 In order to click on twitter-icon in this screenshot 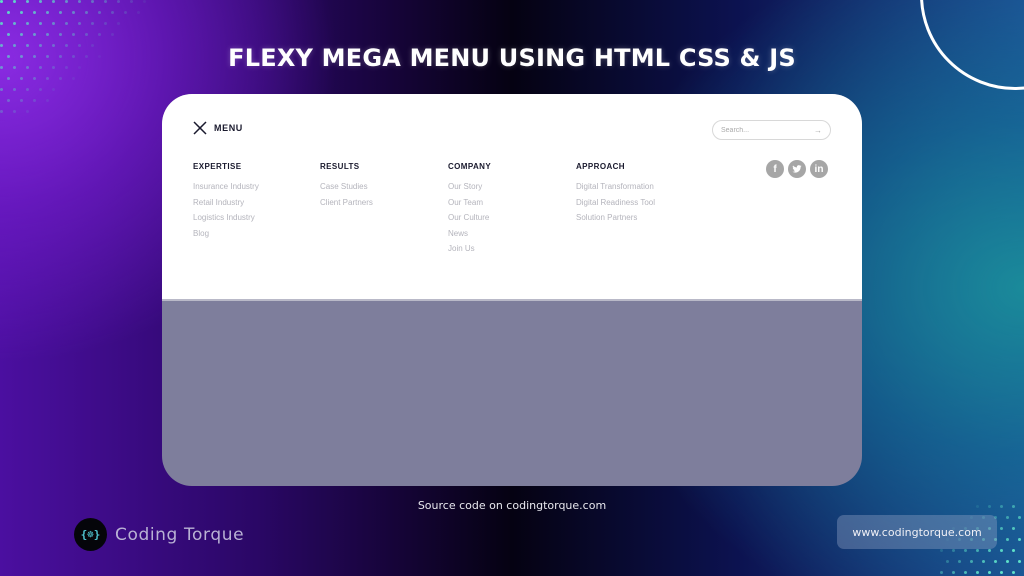, I will do `click(797, 169)`.